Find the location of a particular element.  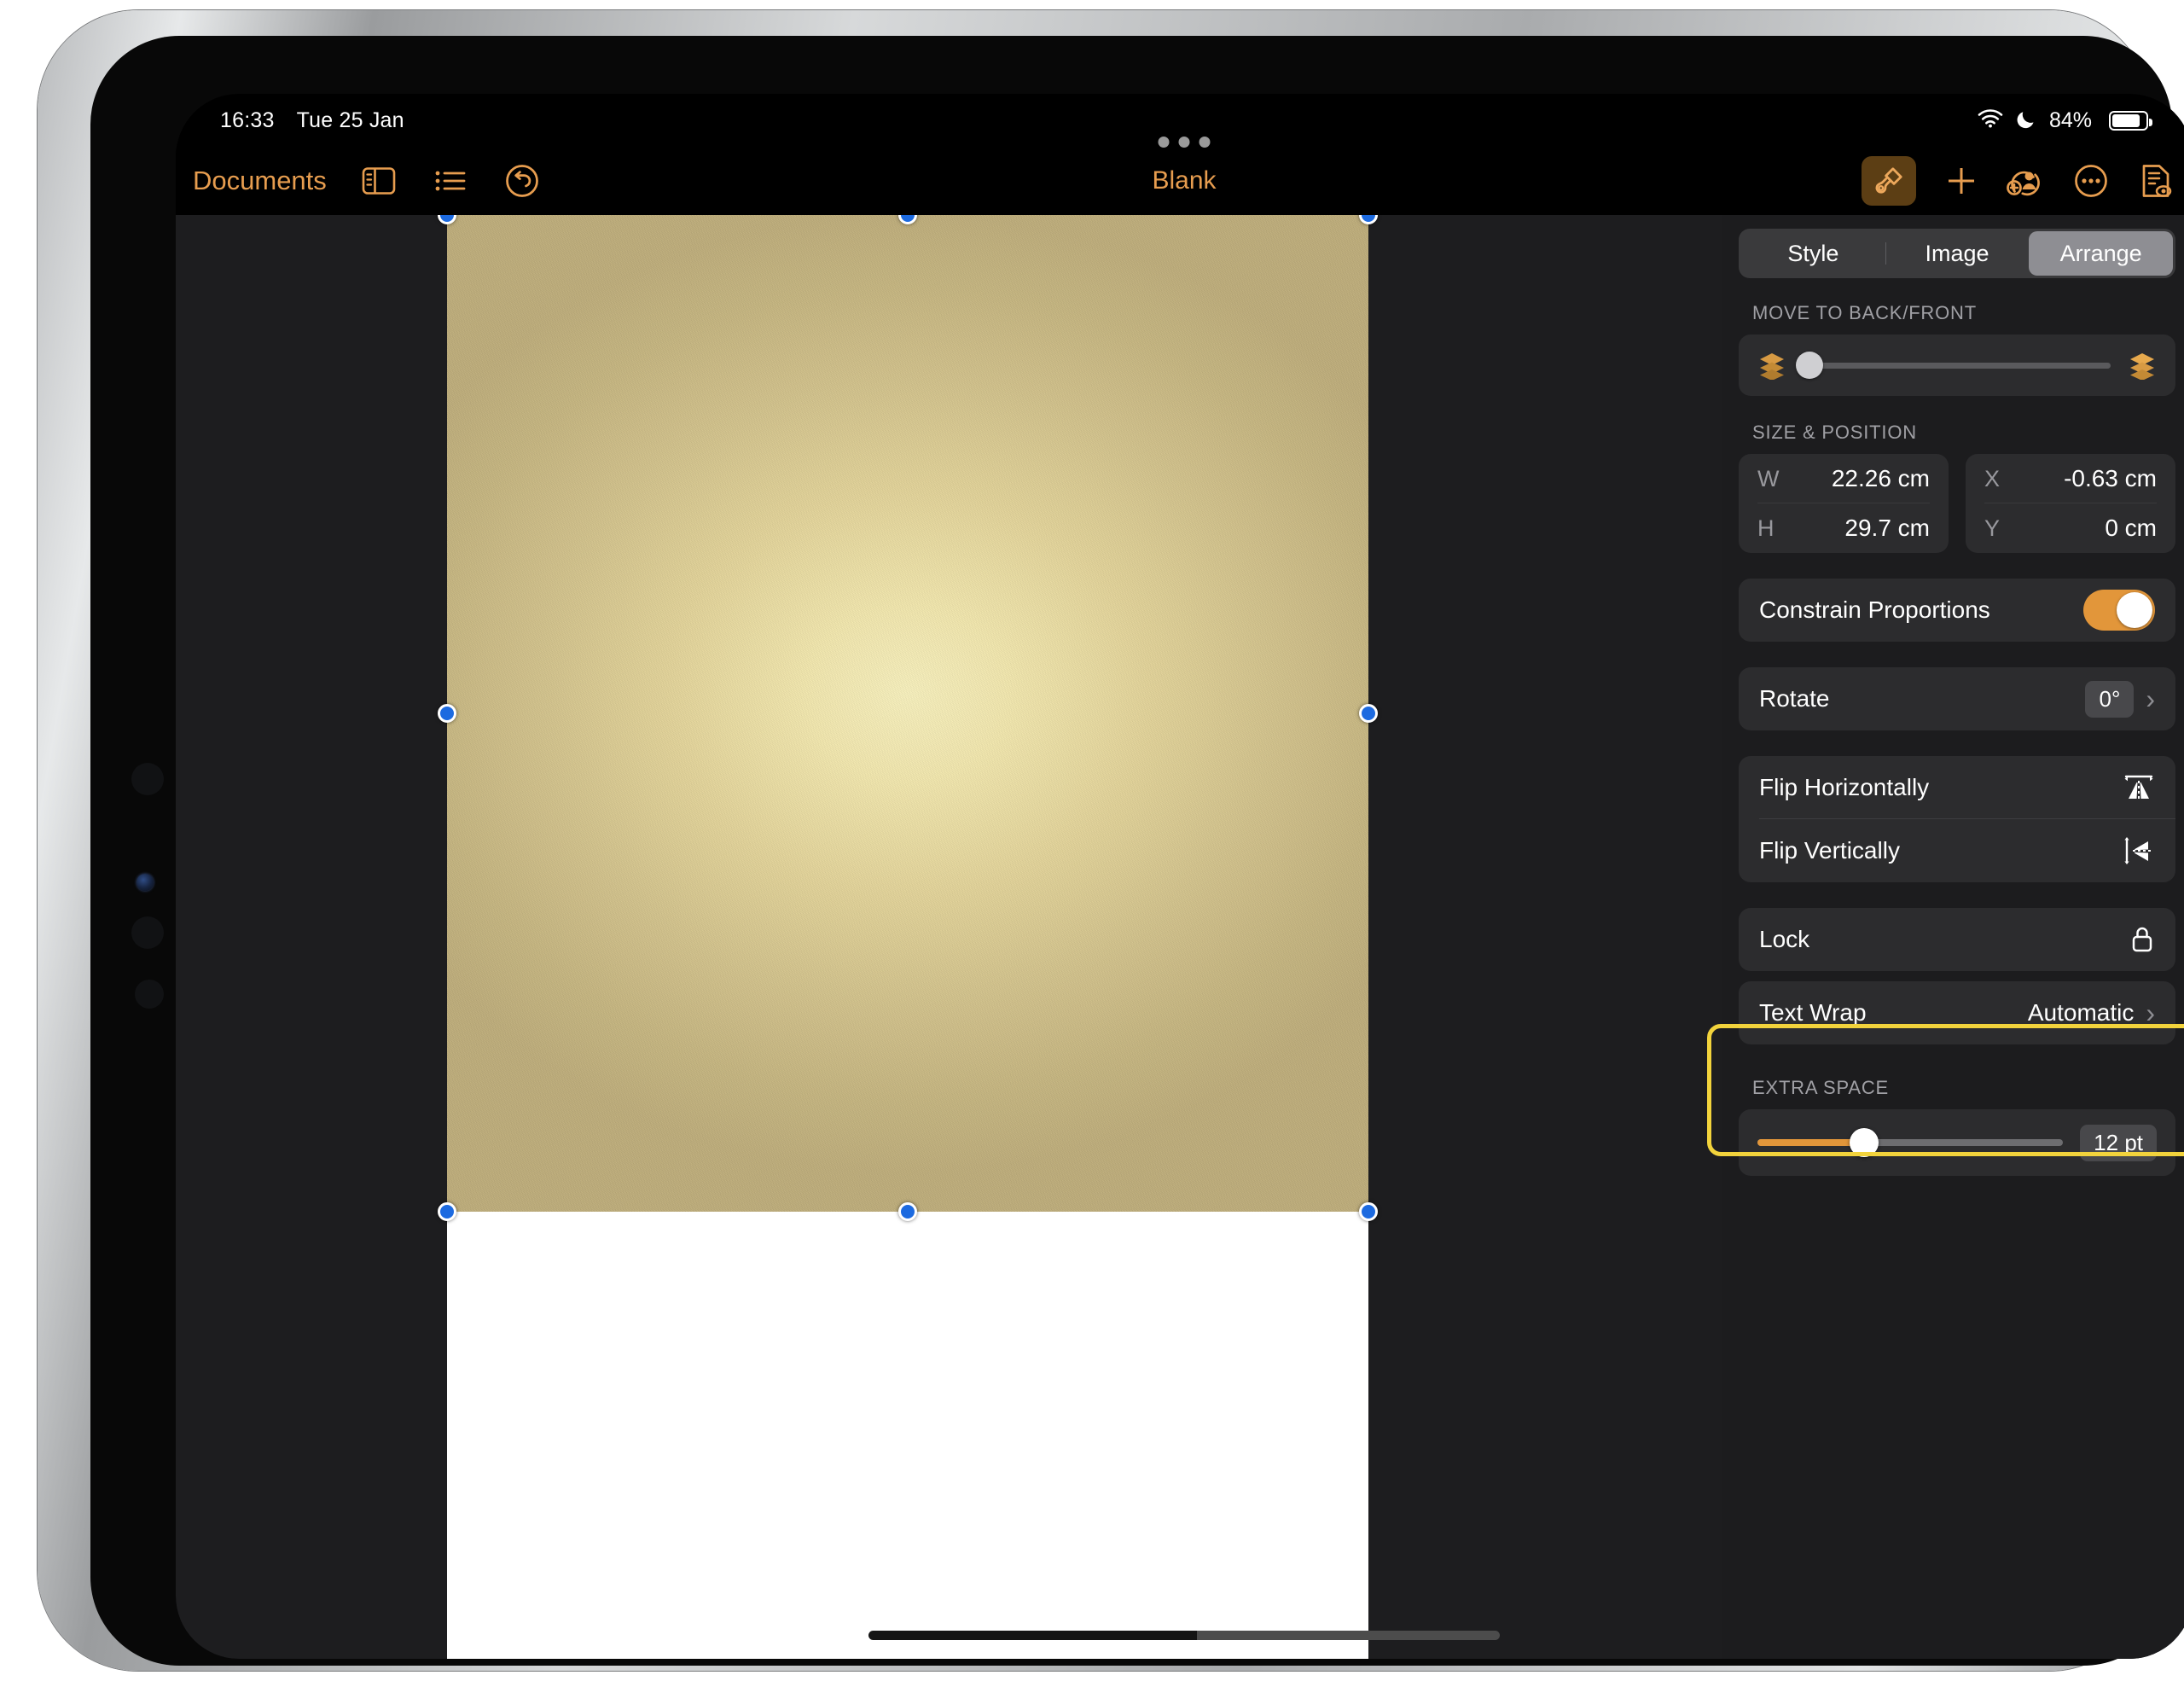

rotate-card: Rotate 0° › is located at coordinates (1957, 699).